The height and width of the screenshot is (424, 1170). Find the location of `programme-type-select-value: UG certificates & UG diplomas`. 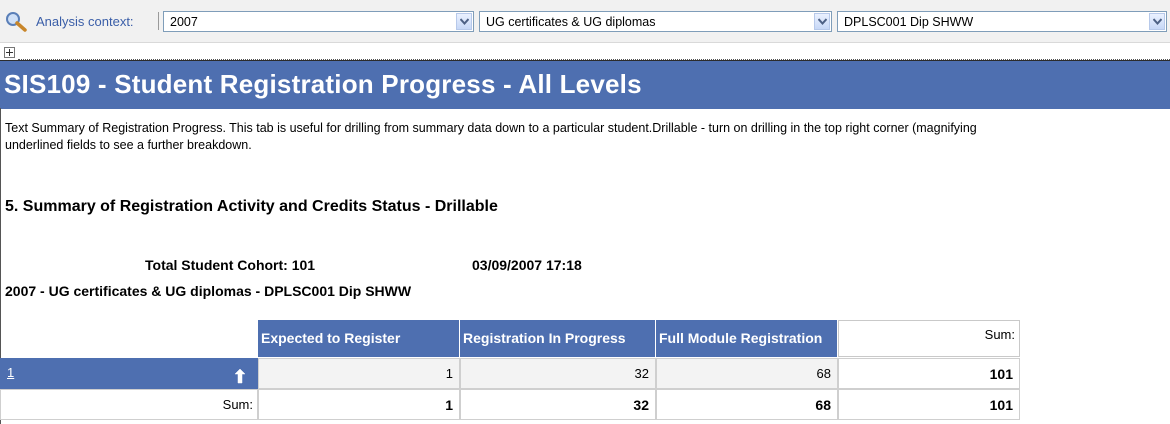

programme-type-select-value: UG certificates & UG diplomas is located at coordinates (571, 22).